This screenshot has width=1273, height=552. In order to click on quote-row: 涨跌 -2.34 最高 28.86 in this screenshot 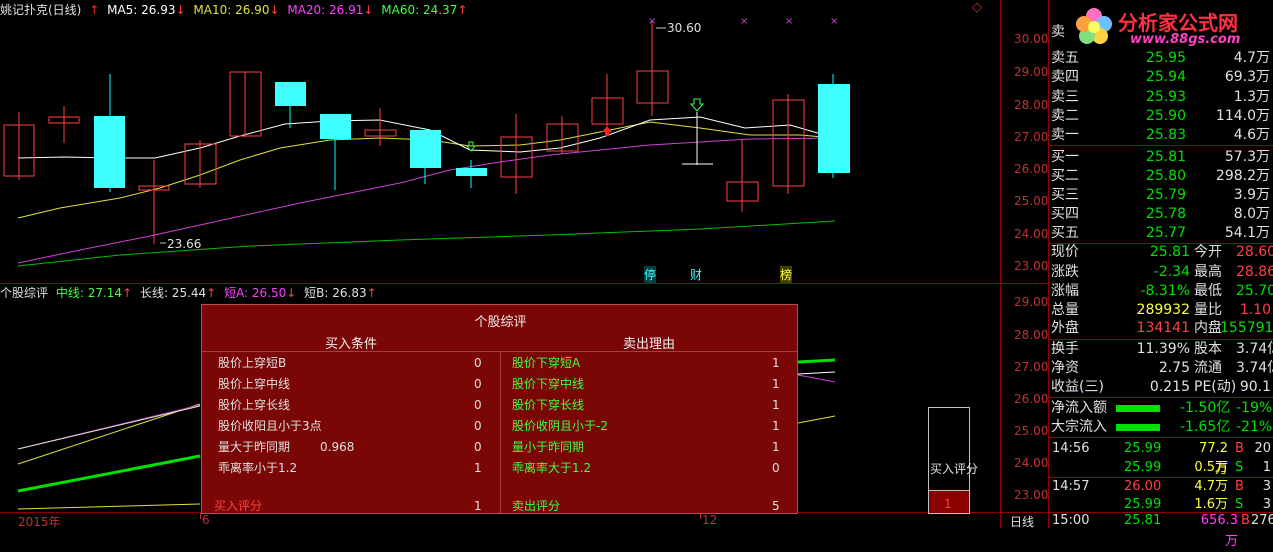, I will do `click(1162, 272)`.